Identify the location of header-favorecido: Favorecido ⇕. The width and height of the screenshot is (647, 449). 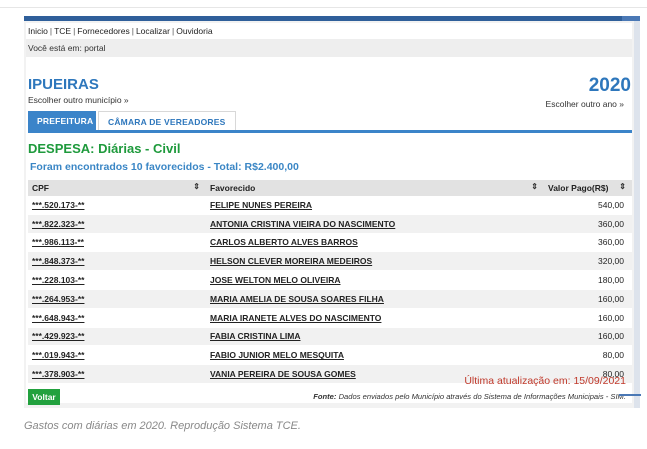
(375, 188).